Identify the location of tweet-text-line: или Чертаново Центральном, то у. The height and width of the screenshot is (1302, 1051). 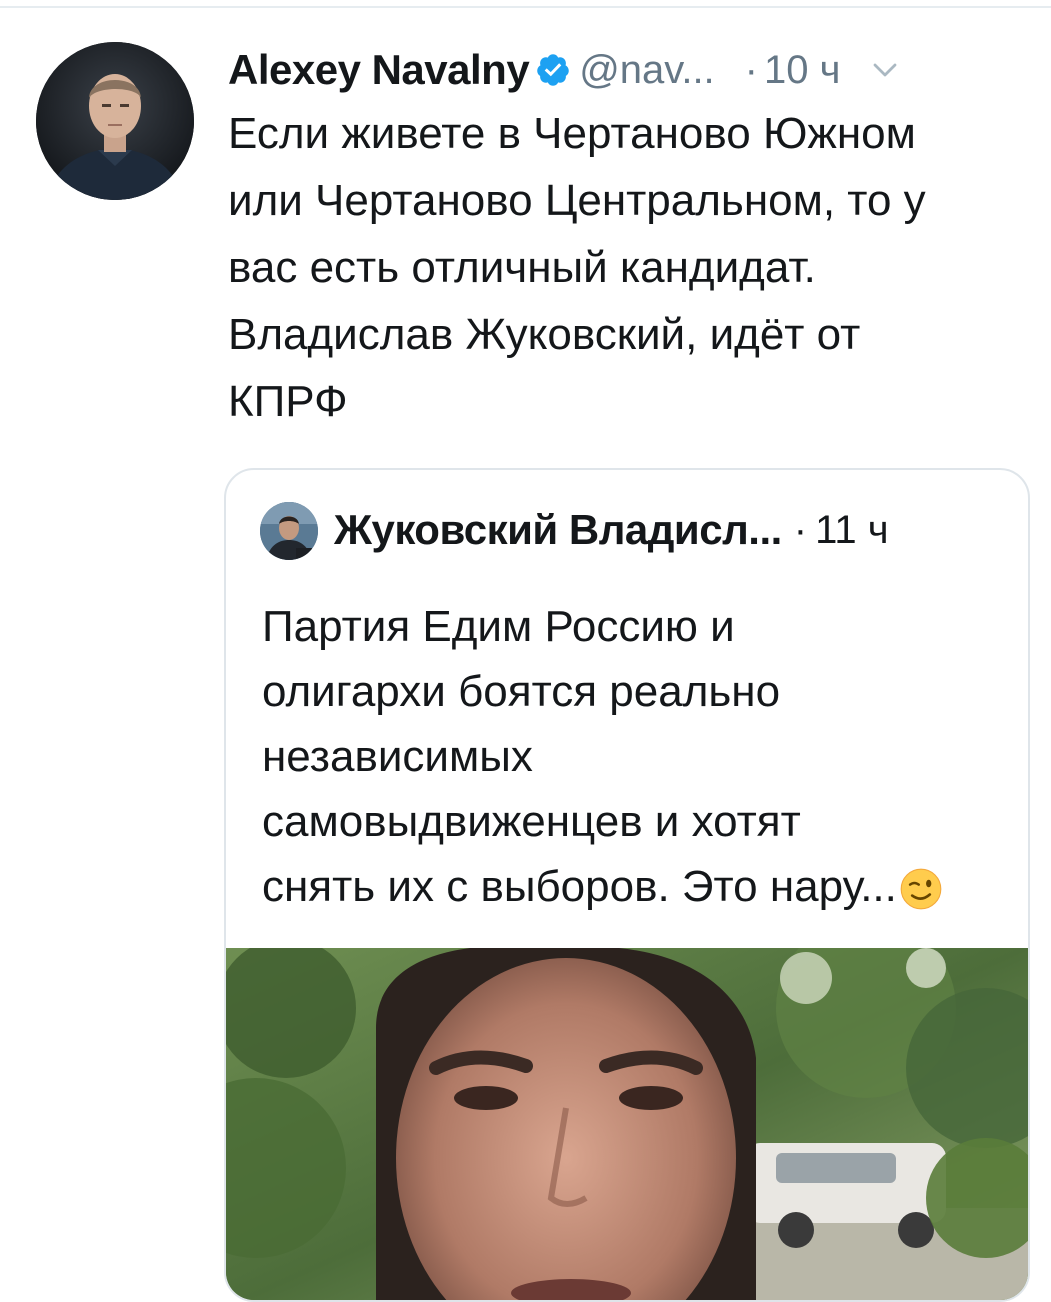
(577, 200).